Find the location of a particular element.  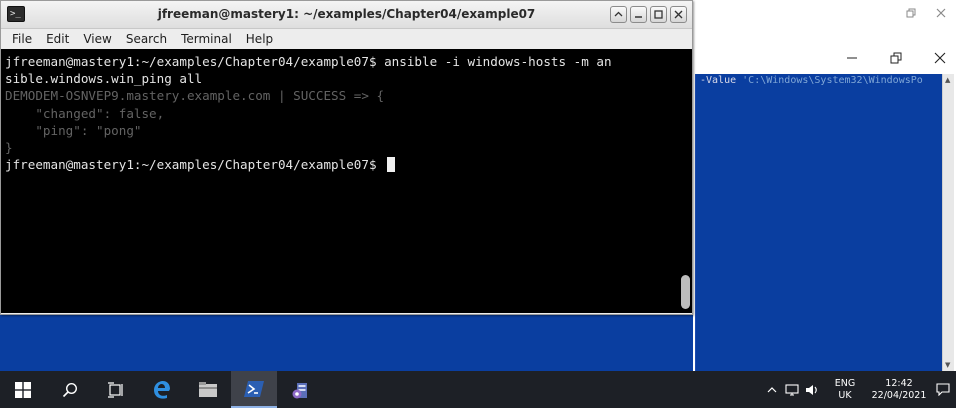

powershell-scrollbar: ▲ ▼ is located at coordinates (948, 222).